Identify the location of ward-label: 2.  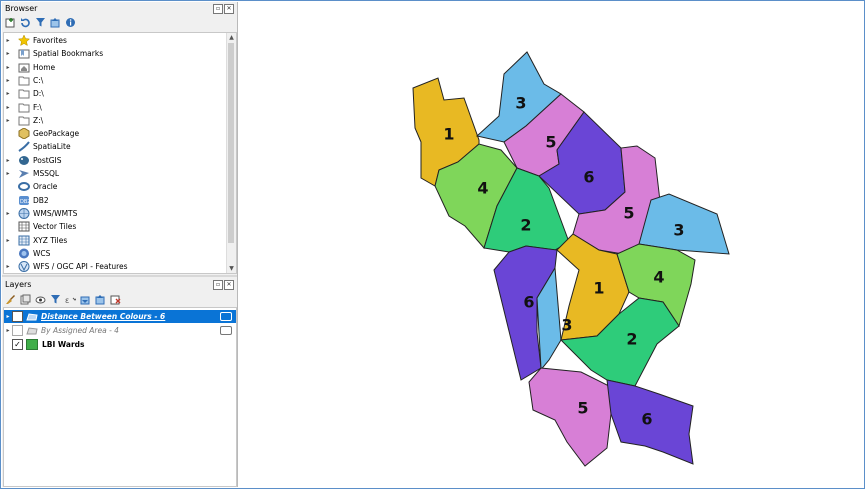
(631, 339).